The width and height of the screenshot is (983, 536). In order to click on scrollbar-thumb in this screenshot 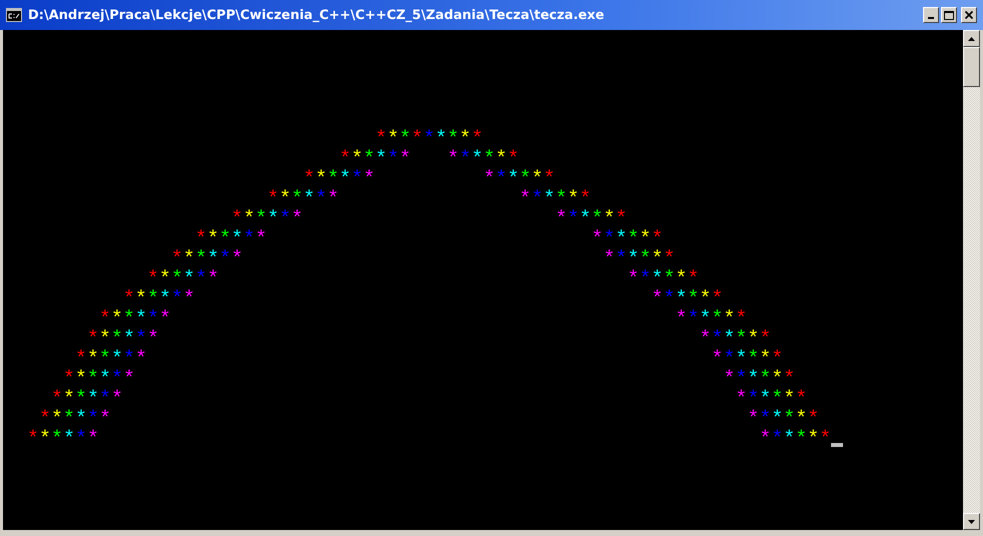, I will do `click(971, 67)`.